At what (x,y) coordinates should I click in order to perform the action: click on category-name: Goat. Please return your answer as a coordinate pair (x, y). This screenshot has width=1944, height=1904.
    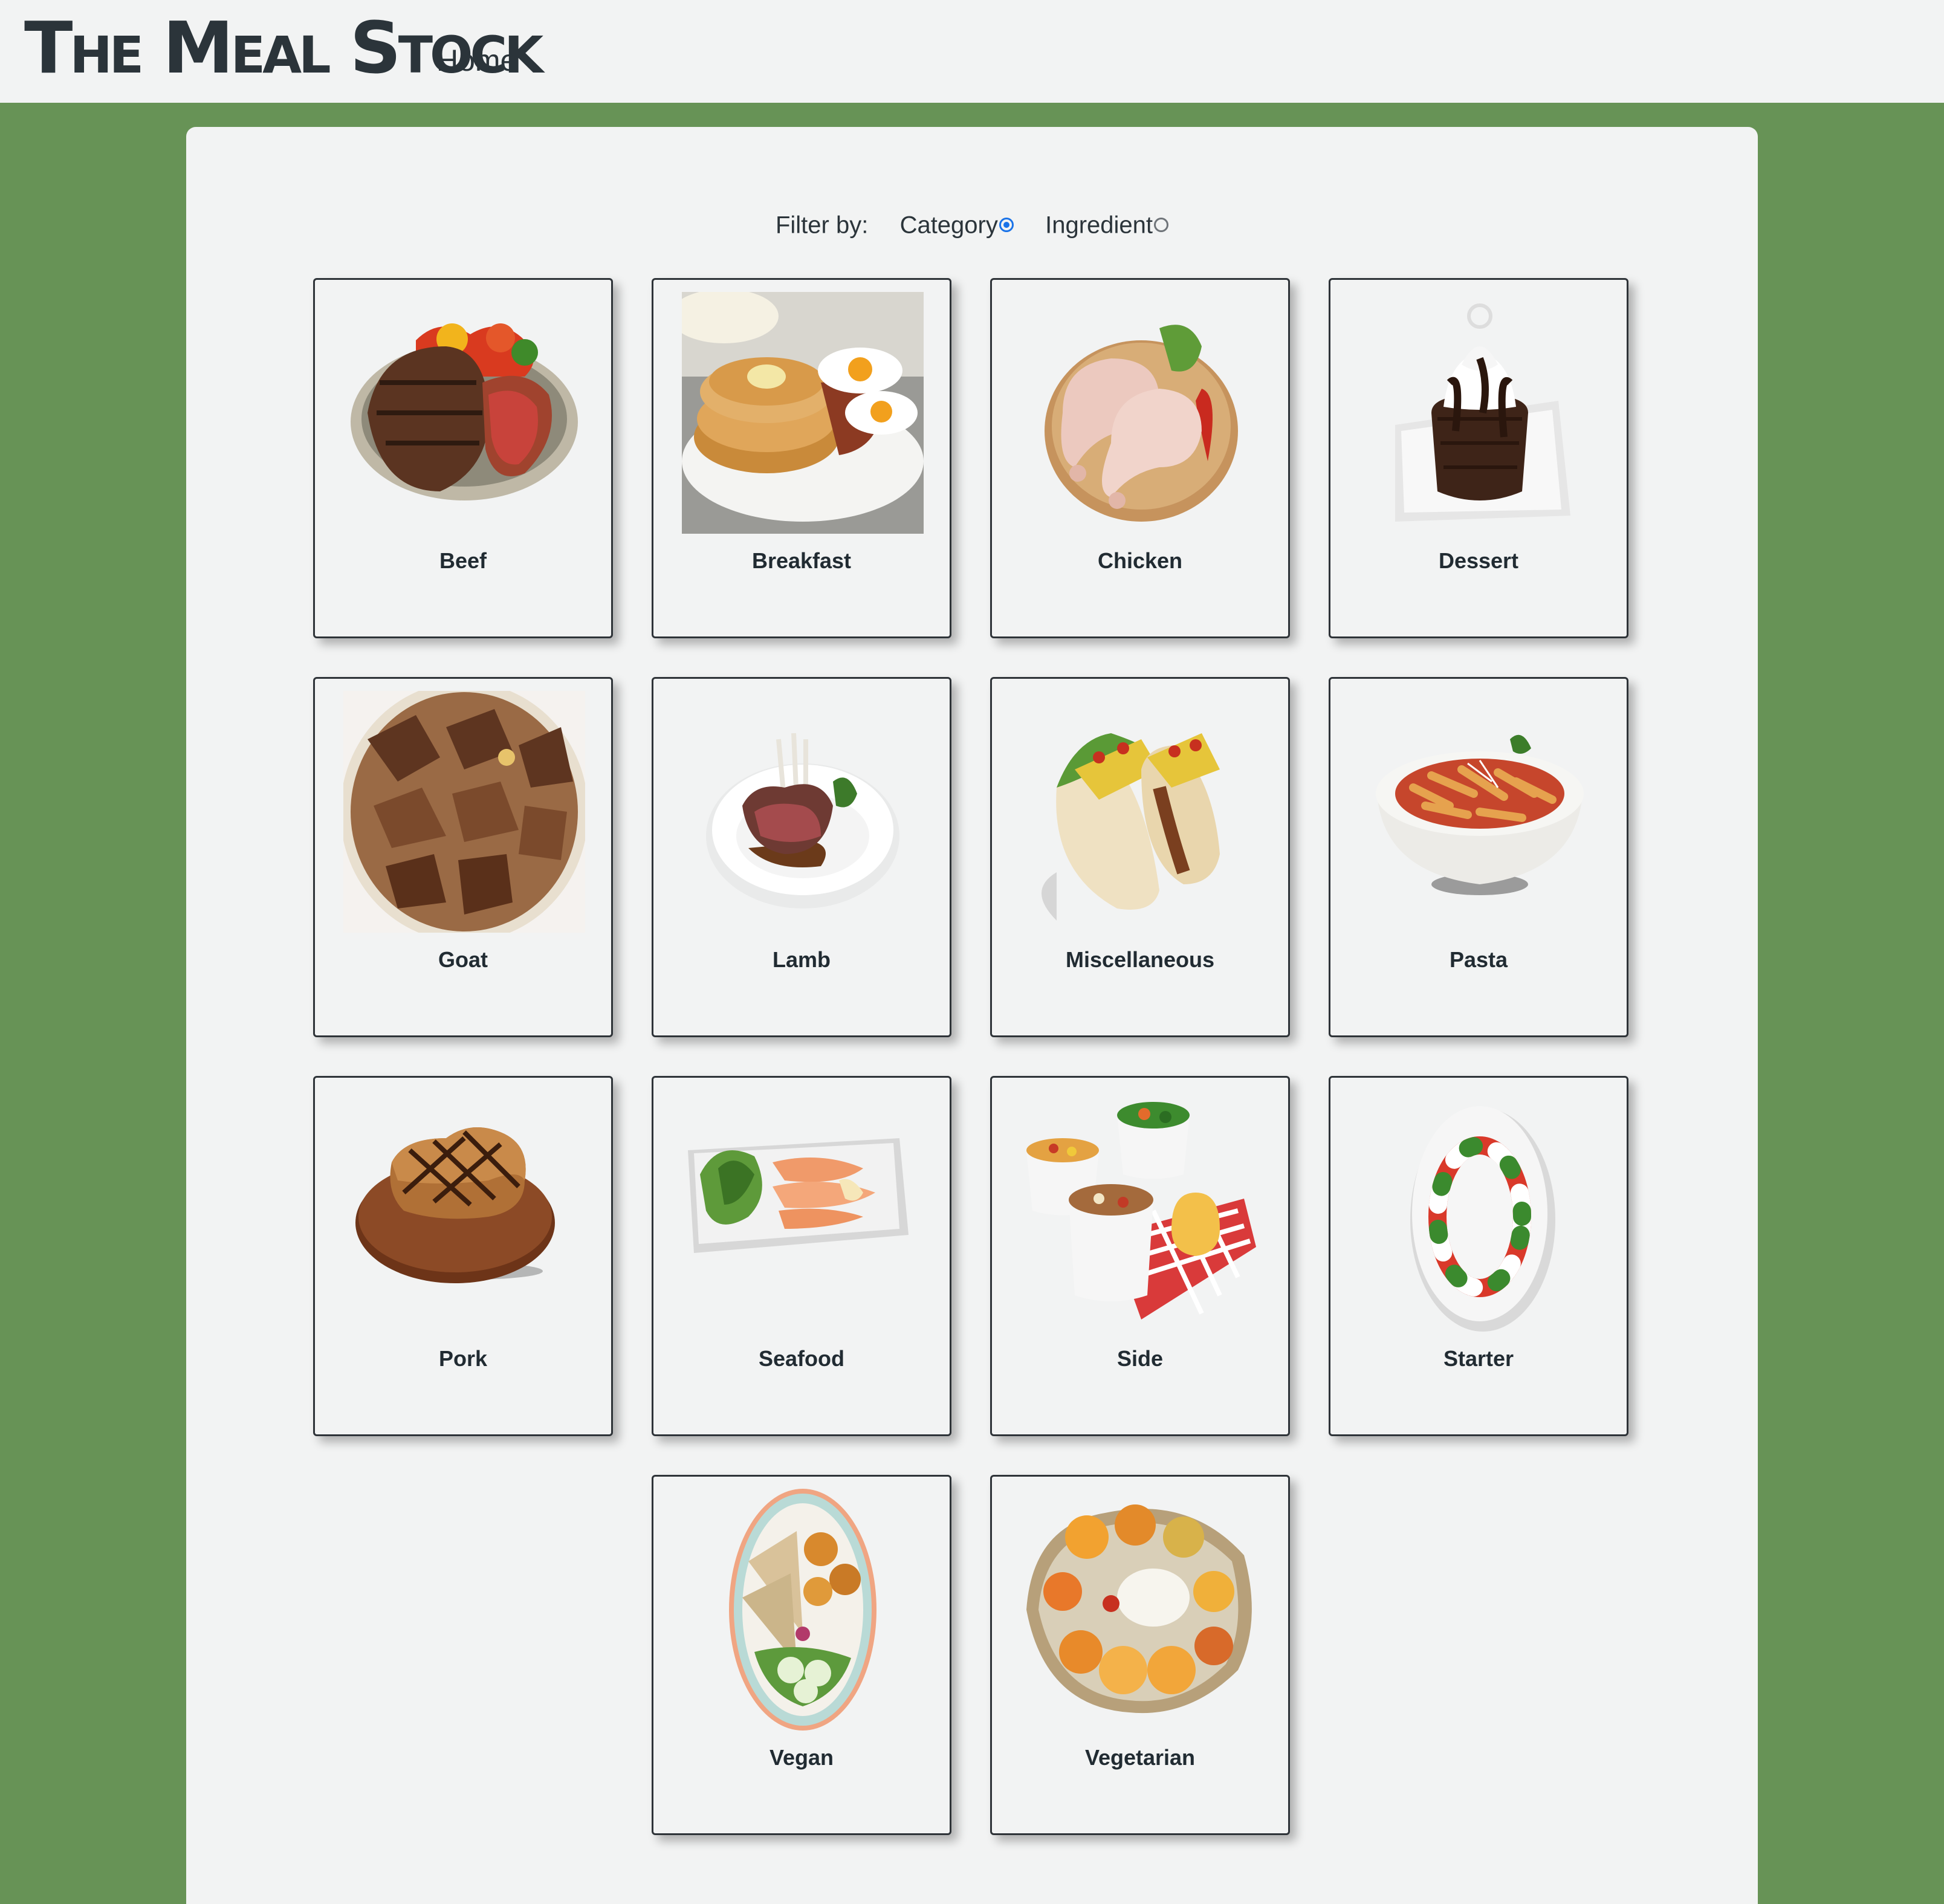
    Looking at the image, I should click on (463, 959).